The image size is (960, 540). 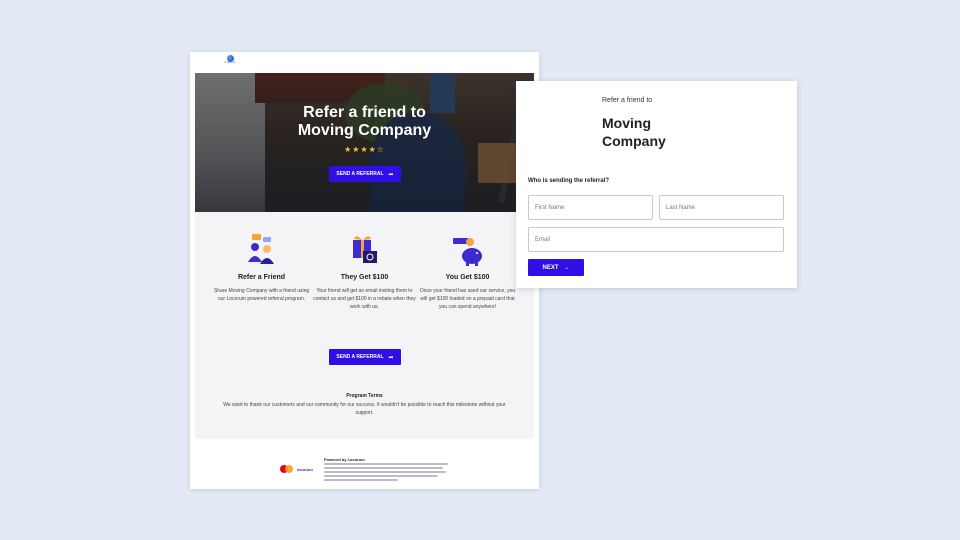 I want to click on mastercard-logo-icon, so click(x=287, y=469).